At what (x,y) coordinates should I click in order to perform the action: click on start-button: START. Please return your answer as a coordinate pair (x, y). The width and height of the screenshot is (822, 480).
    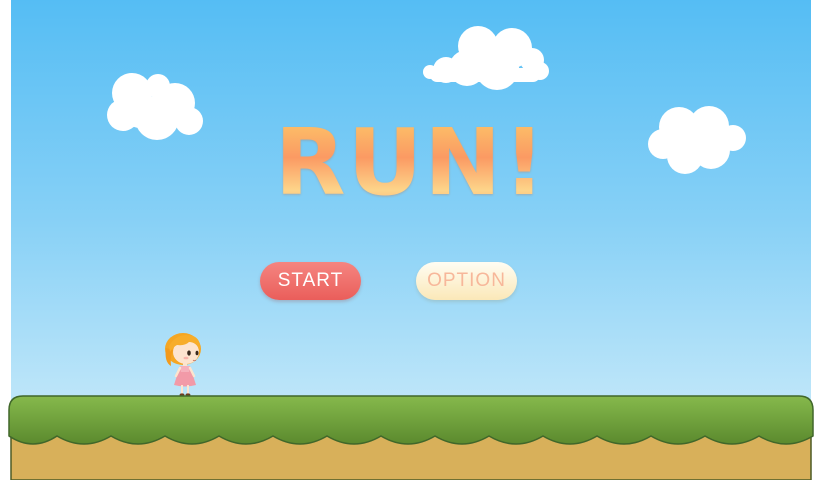
    Looking at the image, I should click on (310, 281).